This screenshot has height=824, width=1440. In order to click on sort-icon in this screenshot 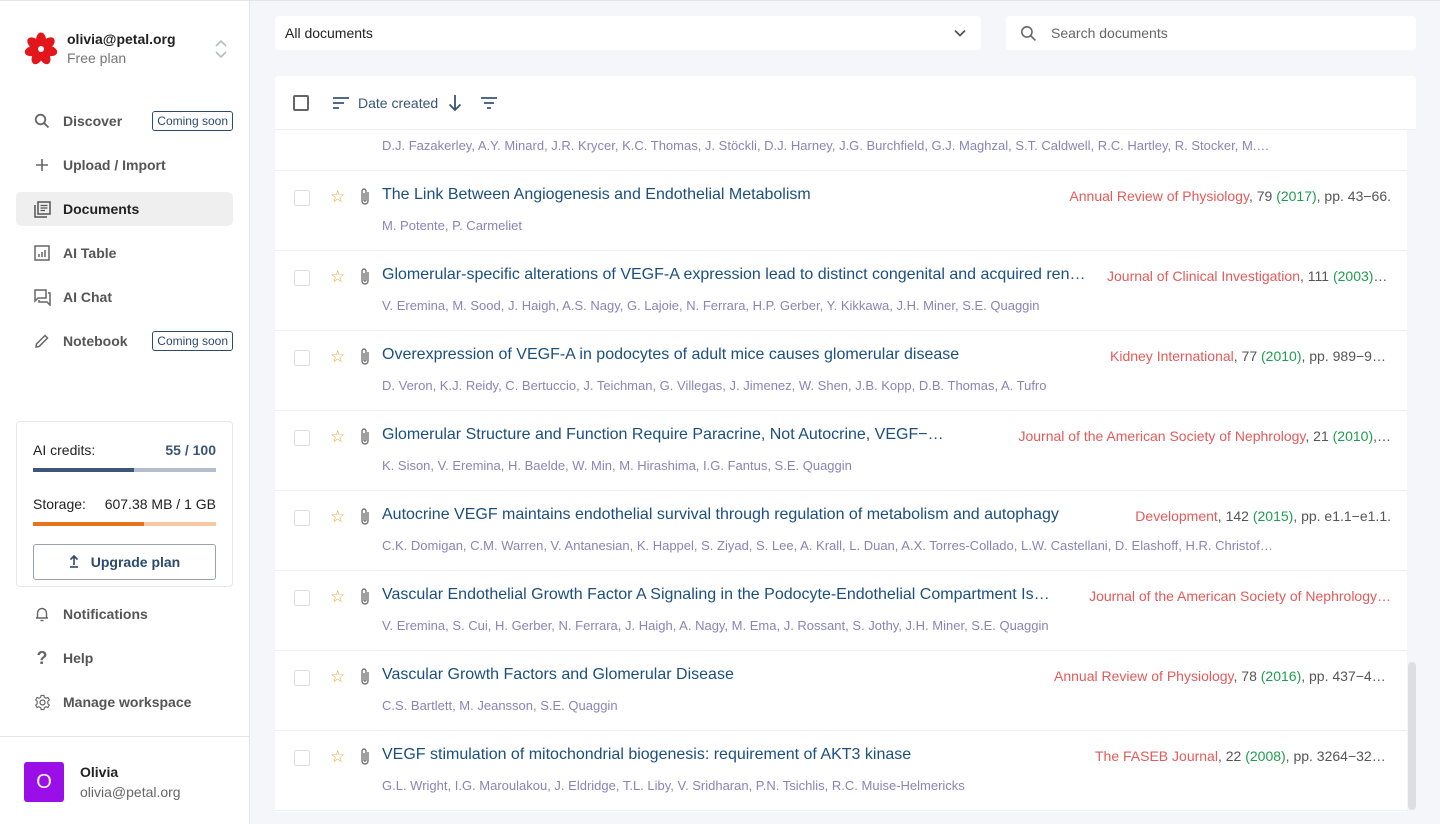, I will do `click(341, 103)`.